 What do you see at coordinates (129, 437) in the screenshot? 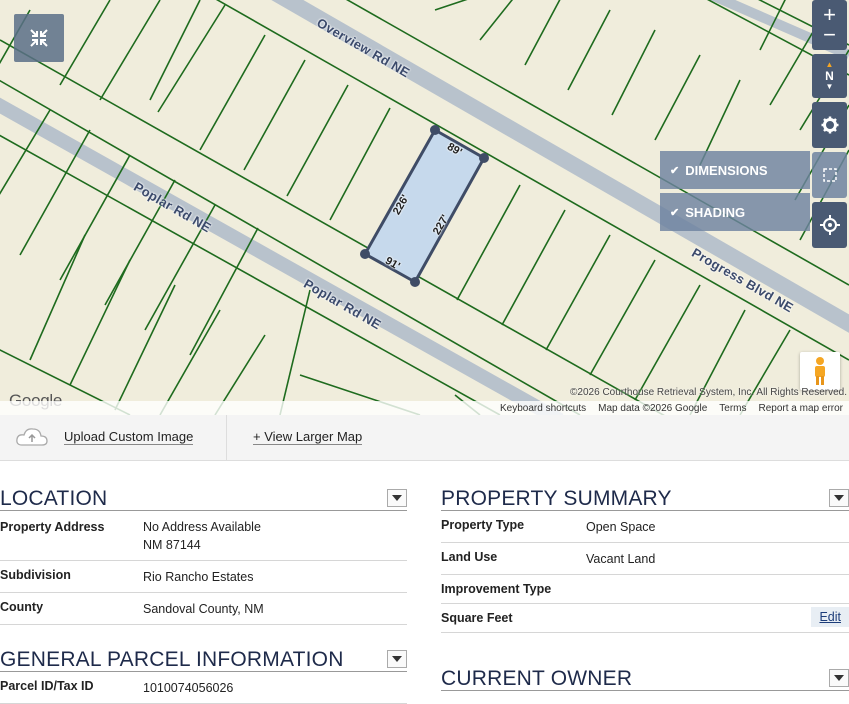
I see `upload-label: Upload Custom Image` at bounding box center [129, 437].